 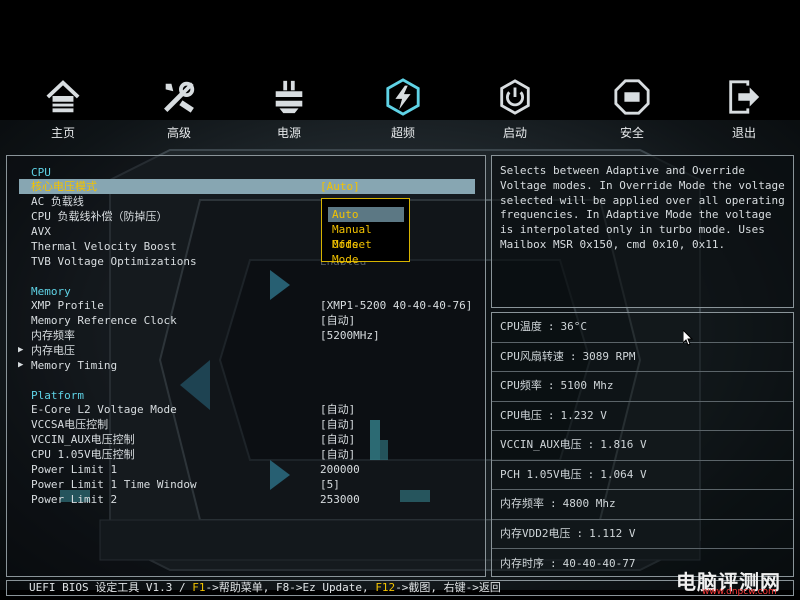 What do you see at coordinates (623, 445) in the screenshot?
I see `monitor-value: 1.816 V` at bounding box center [623, 445].